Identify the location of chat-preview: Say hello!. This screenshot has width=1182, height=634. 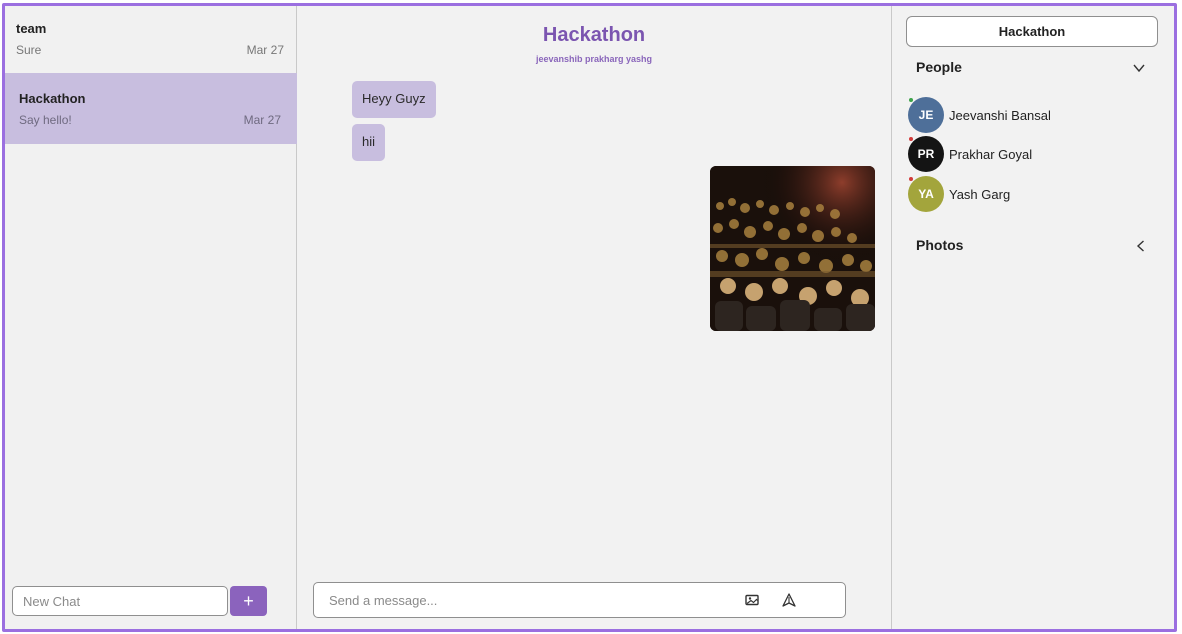
(45, 120).